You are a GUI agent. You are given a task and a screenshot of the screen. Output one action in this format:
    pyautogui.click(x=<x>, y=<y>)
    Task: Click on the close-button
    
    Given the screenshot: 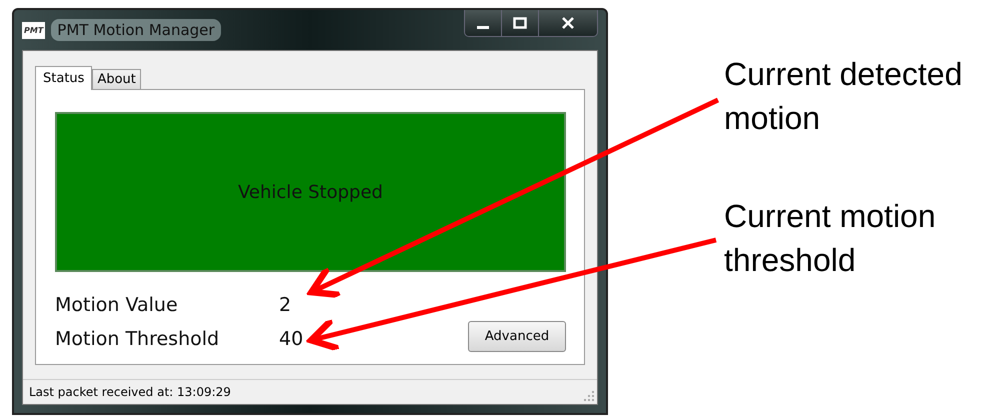 What is the action you would take?
    pyautogui.click(x=568, y=23)
    